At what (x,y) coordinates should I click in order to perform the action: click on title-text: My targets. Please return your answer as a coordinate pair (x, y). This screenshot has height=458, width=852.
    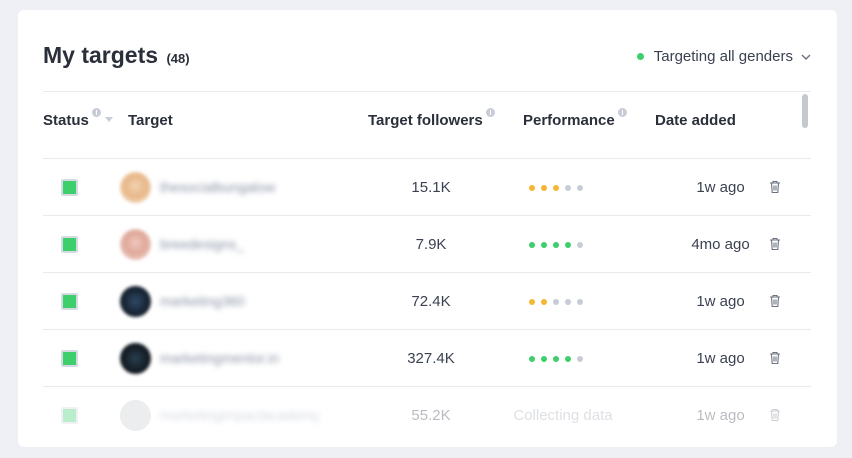
    Looking at the image, I should click on (101, 55).